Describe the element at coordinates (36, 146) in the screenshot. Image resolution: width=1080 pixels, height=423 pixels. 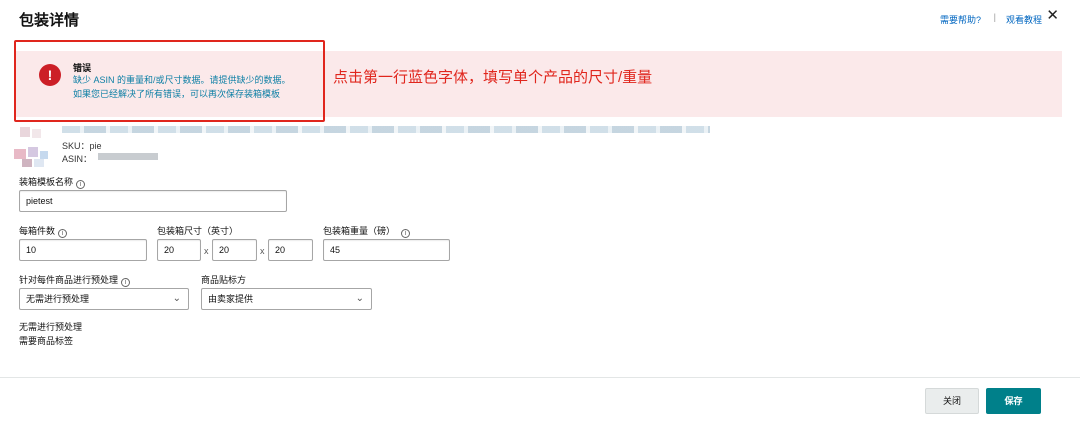
I see `product-thumbnail` at that location.